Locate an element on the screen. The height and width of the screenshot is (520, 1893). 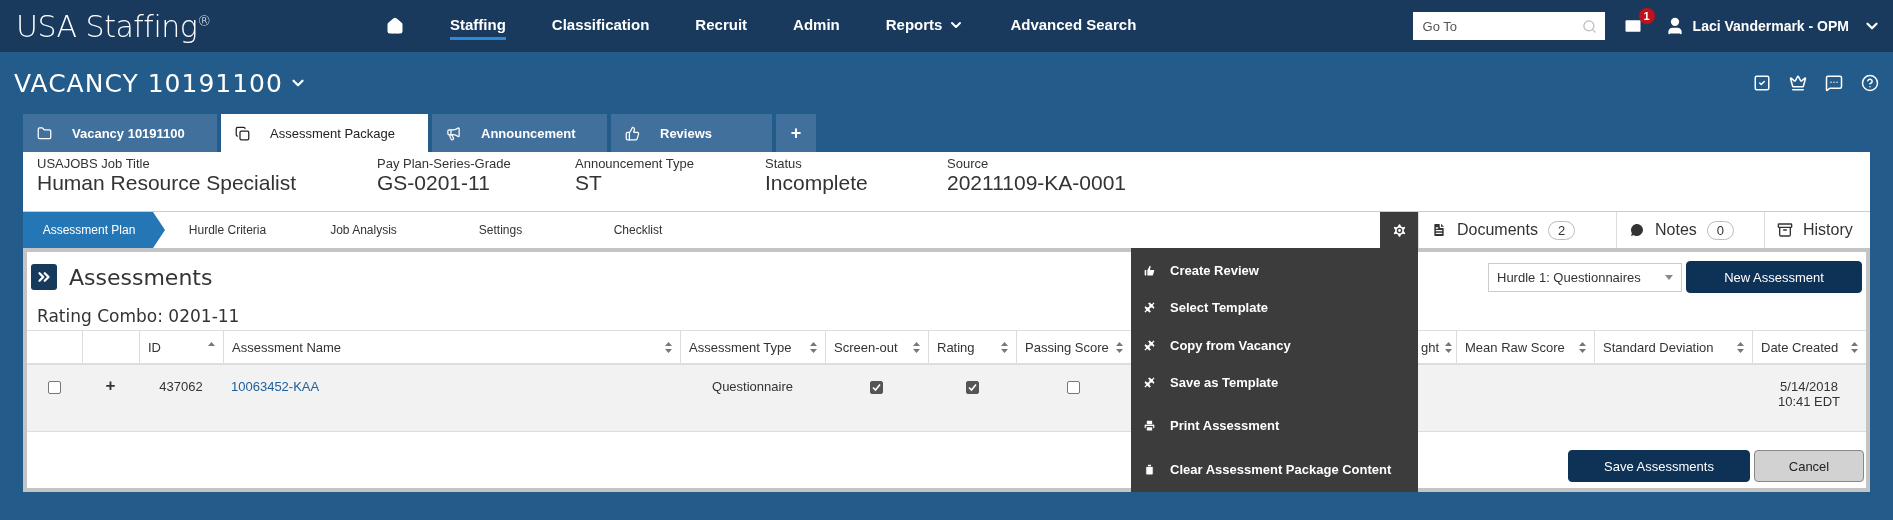
menu-item: Select Template is located at coordinates (1274, 308).